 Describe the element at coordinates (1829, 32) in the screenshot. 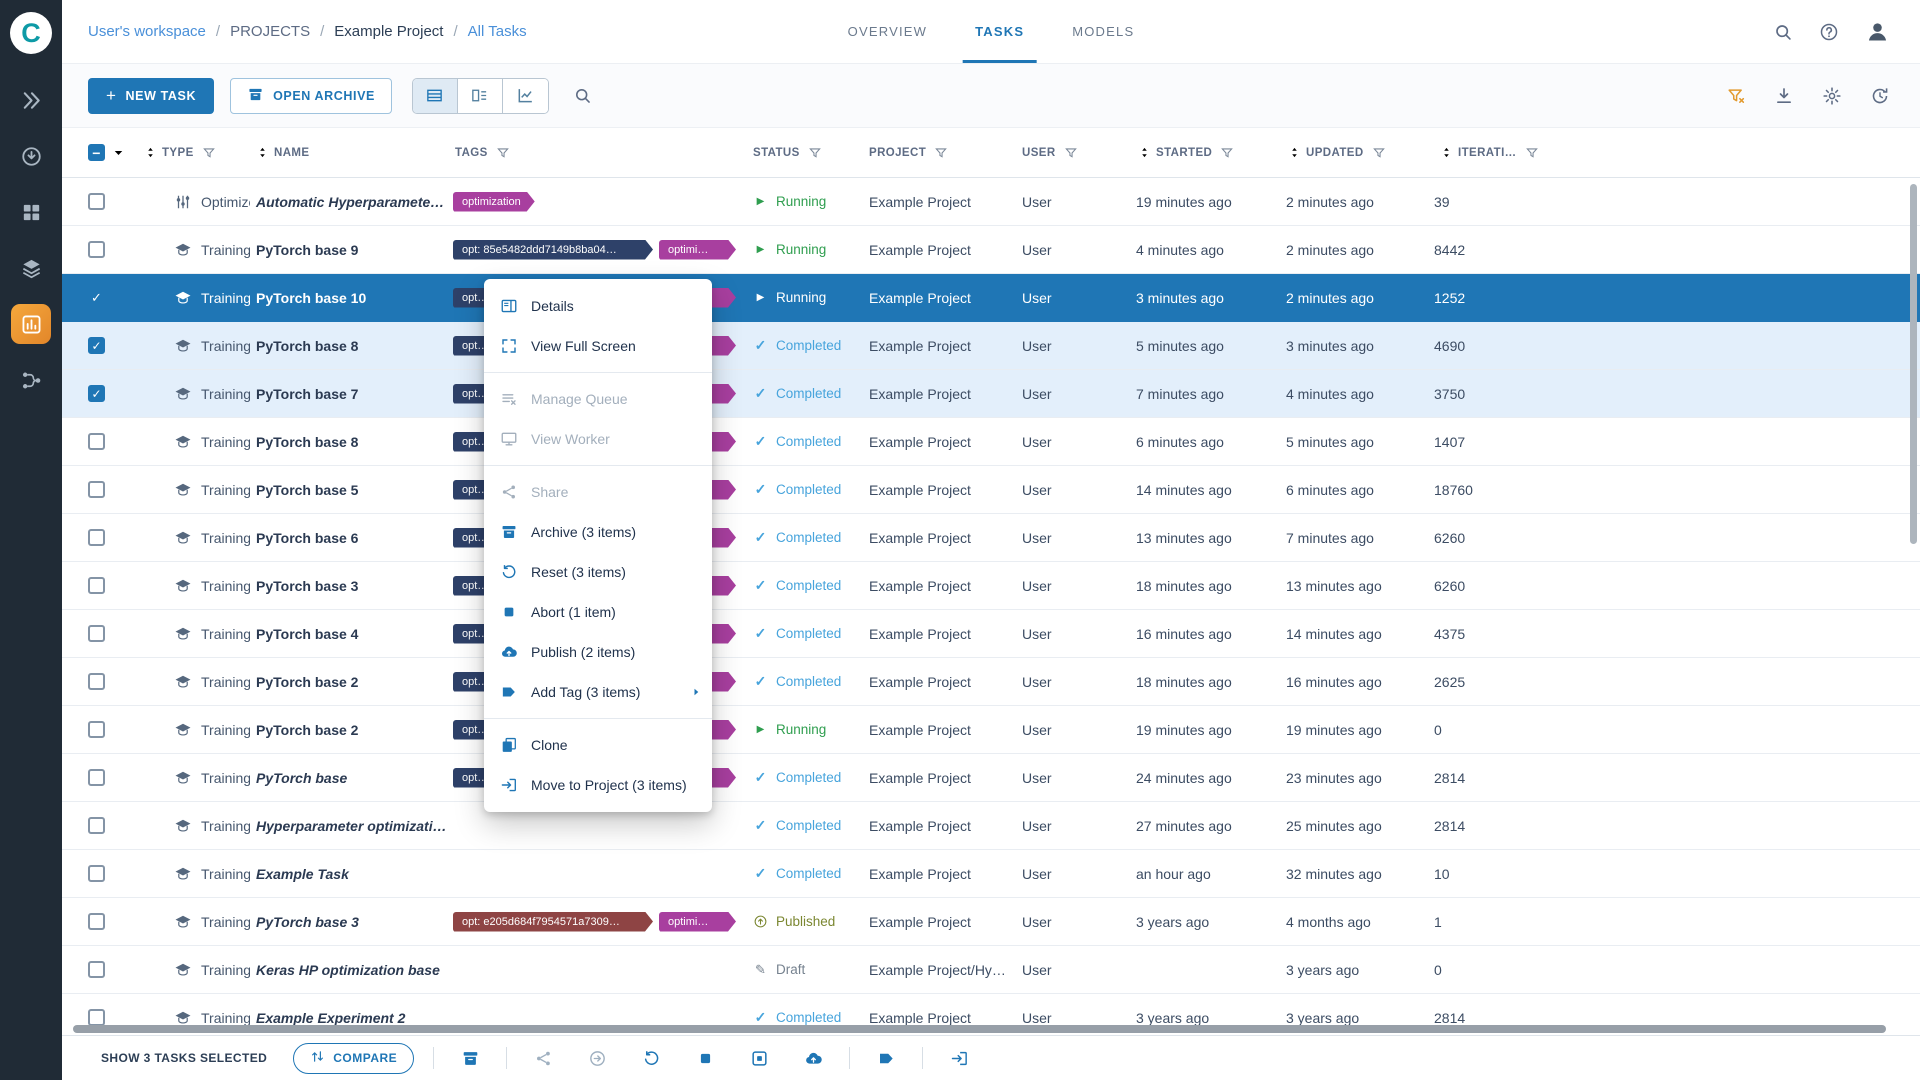

I see `help-button` at that location.